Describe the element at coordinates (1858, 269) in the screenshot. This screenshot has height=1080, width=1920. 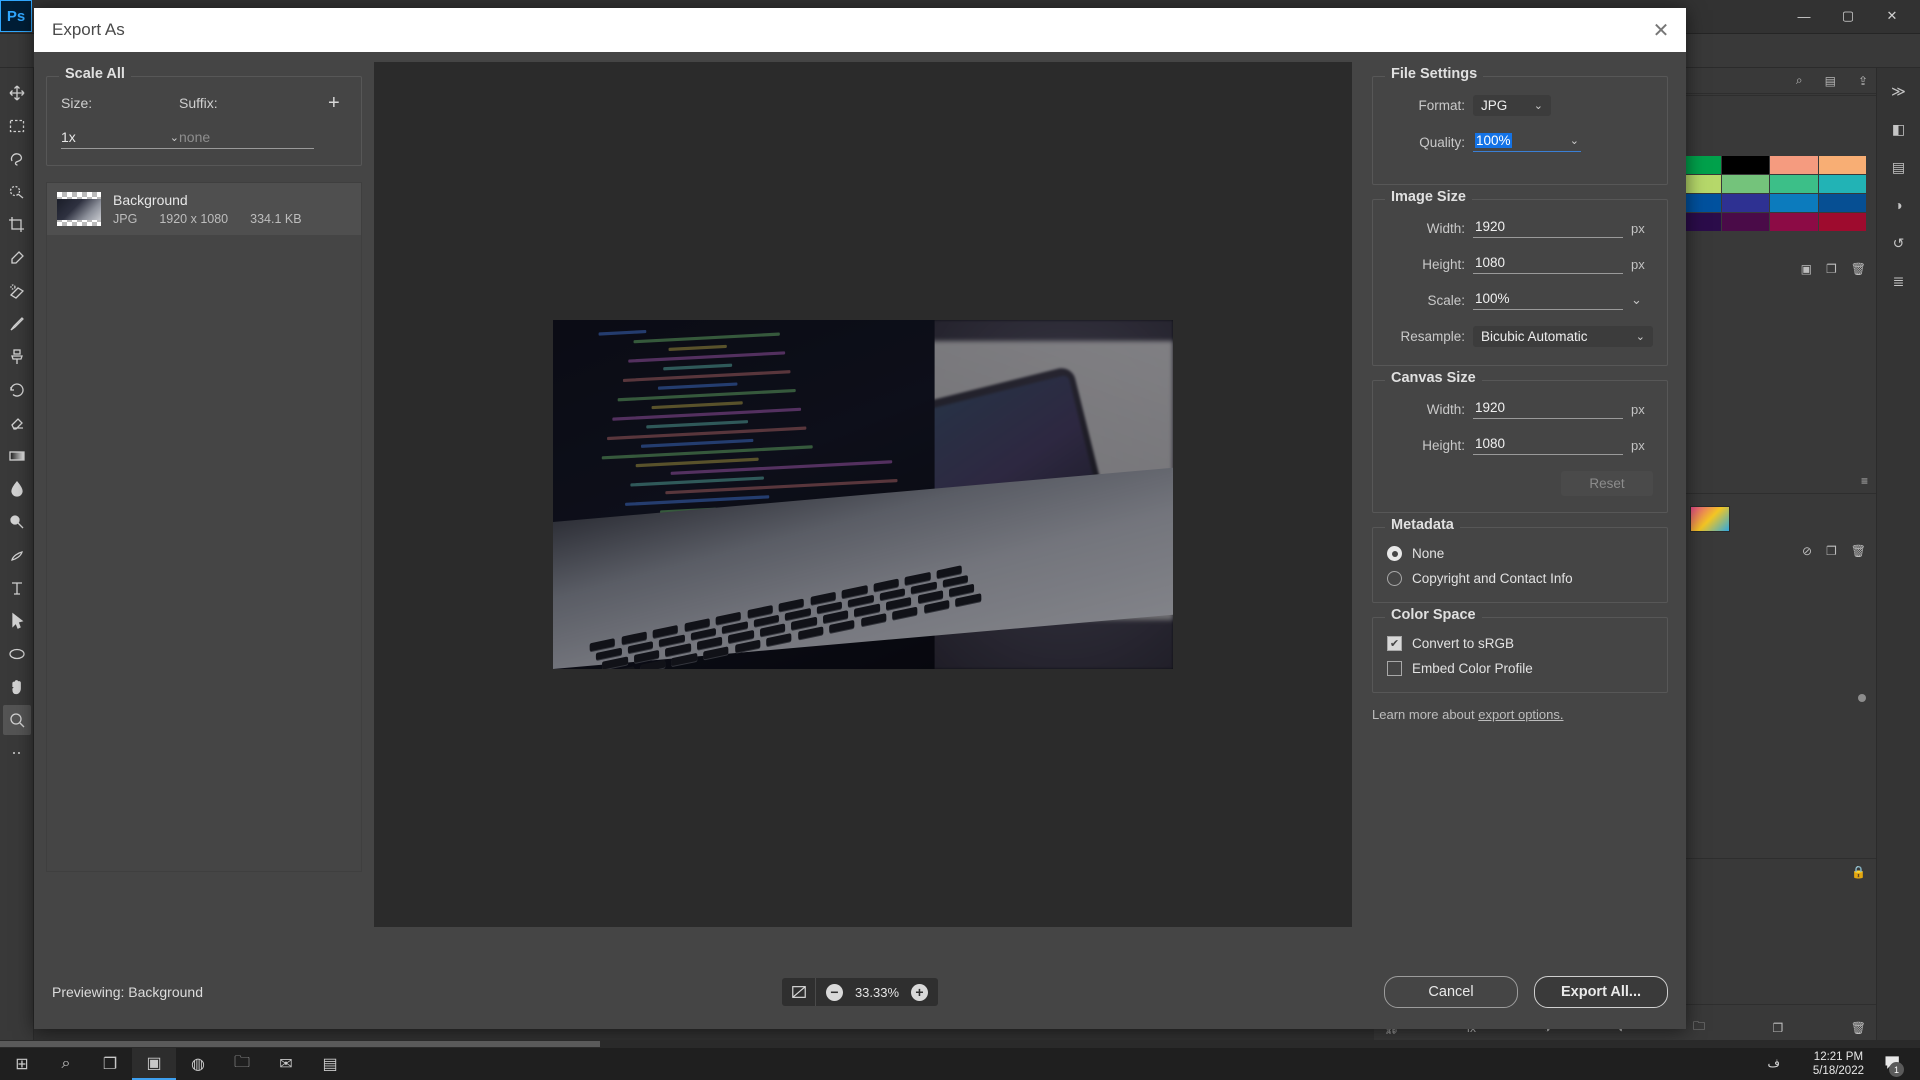
I see `delete-swatch-icon: 🗑` at that location.